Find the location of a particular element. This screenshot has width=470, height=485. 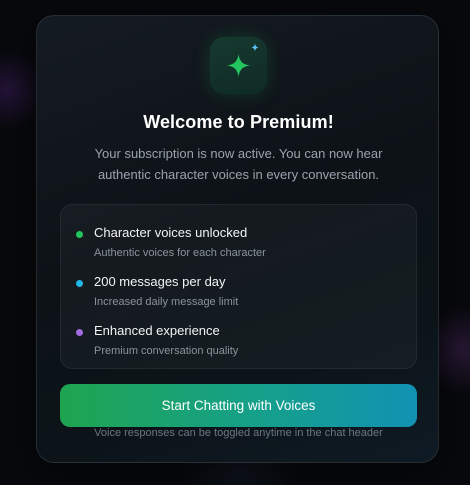

sparkle-icon is located at coordinates (238, 65).